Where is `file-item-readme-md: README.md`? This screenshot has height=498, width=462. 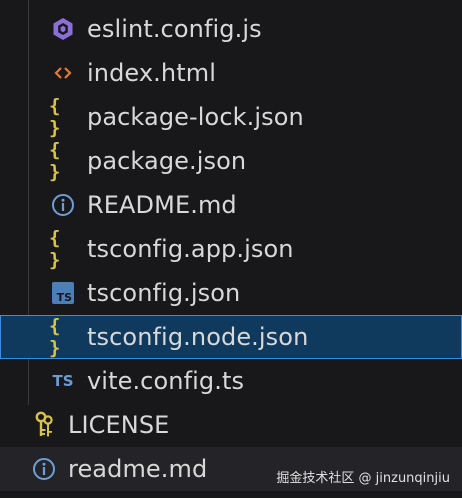
file-item-readme-md: README.md is located at coordinates (231, 205).